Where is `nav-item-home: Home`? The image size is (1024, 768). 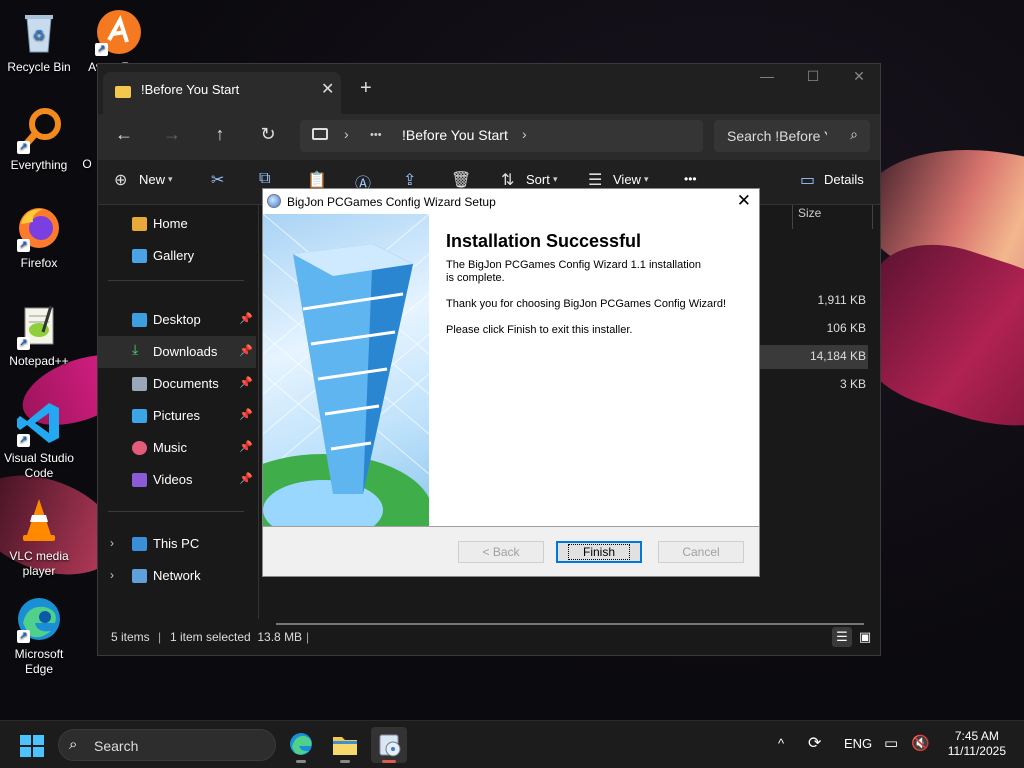 nav-item-home: Home is located at coordinates (177, 224).